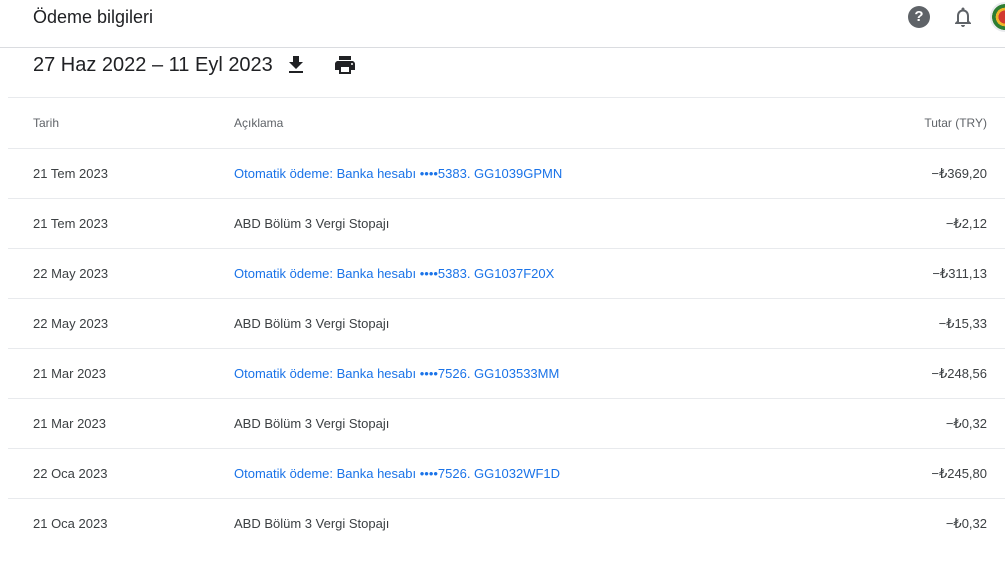  What do you see at coordinates (962, 323) in the screenshot?
I see `row-amount: −₺15,33` at bounding box center [962, 323].